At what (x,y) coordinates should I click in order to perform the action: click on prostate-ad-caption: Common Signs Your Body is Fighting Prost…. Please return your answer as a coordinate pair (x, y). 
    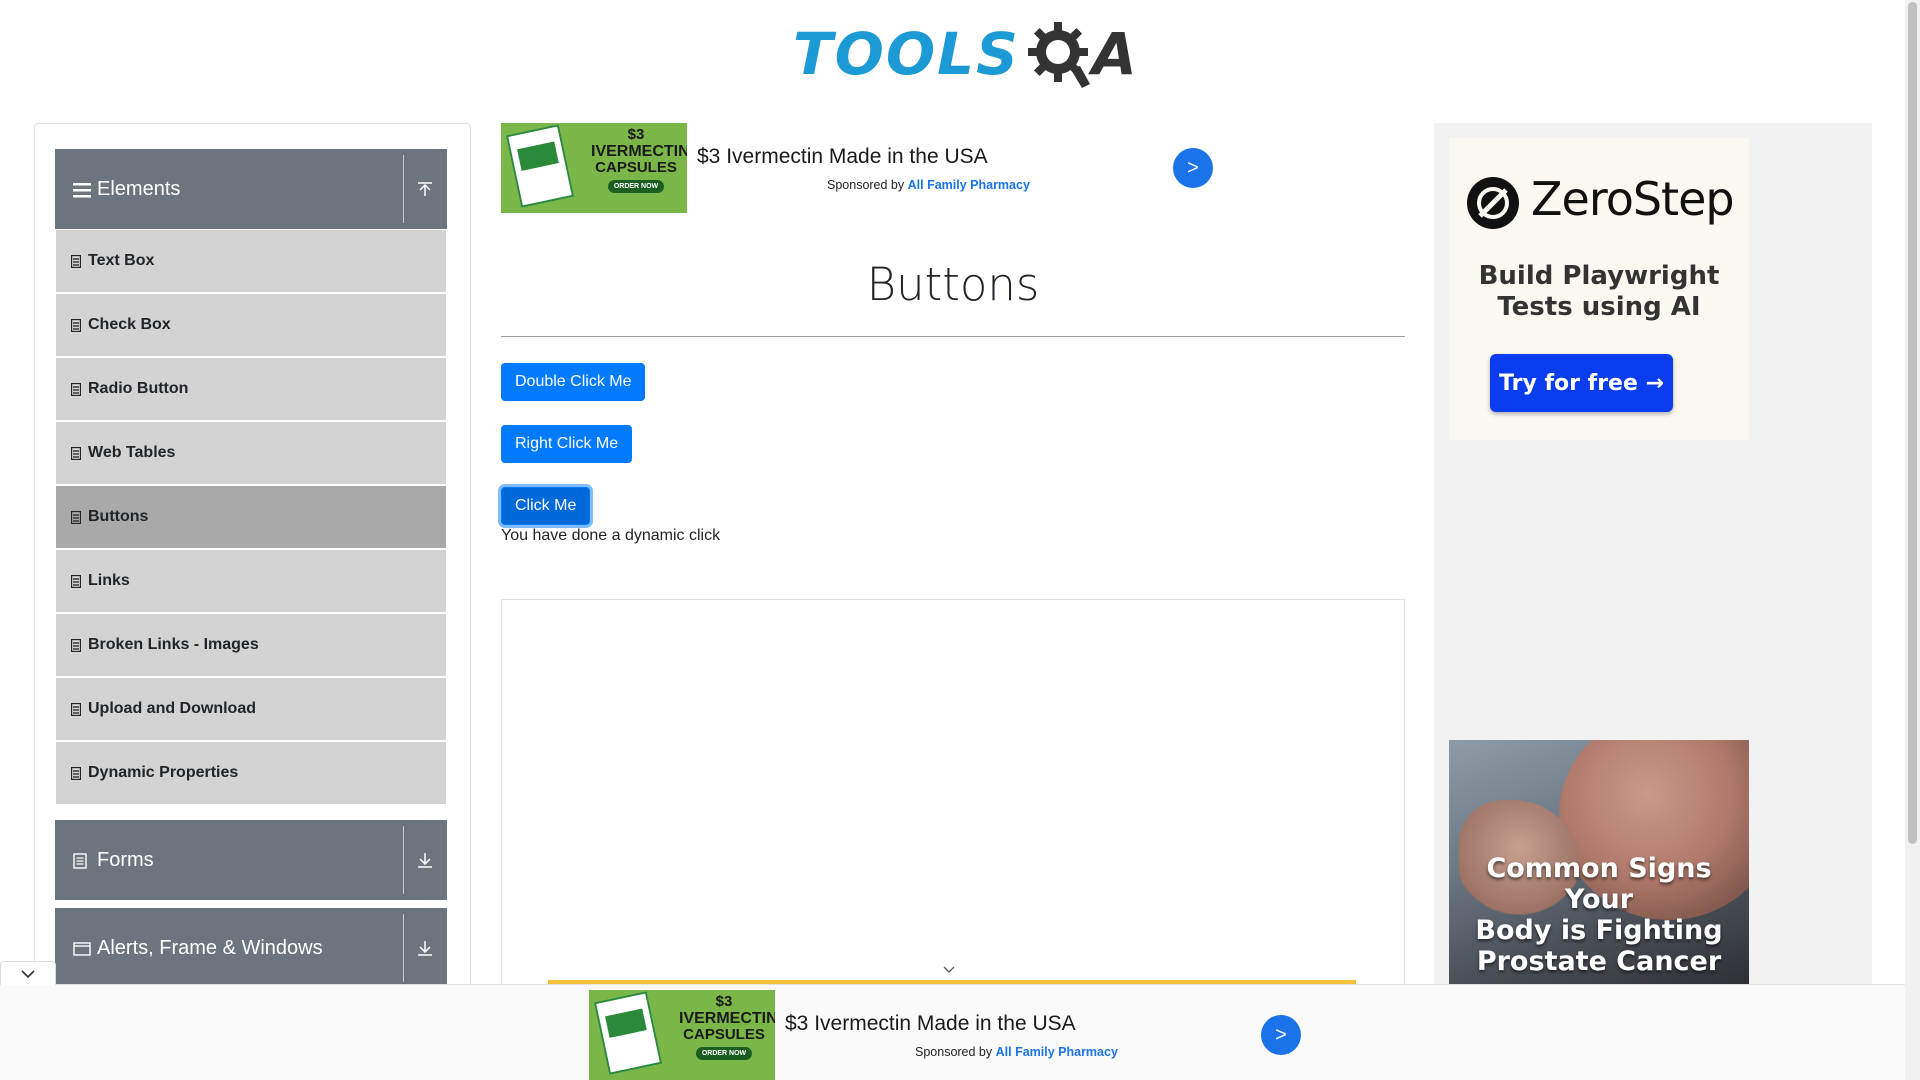
    Looking at the image, I should click on (1599, 915).